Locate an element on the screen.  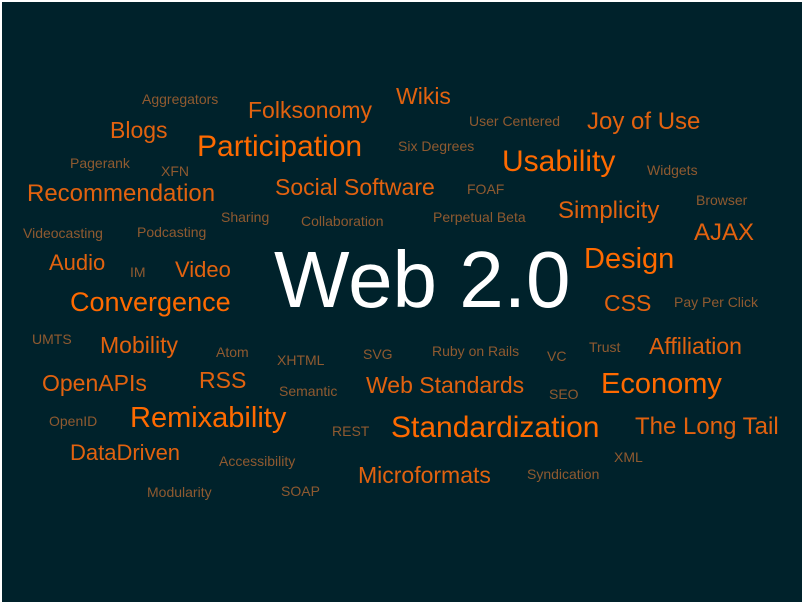
center-term: Web 2.0 is located at coordinates (422, 279).